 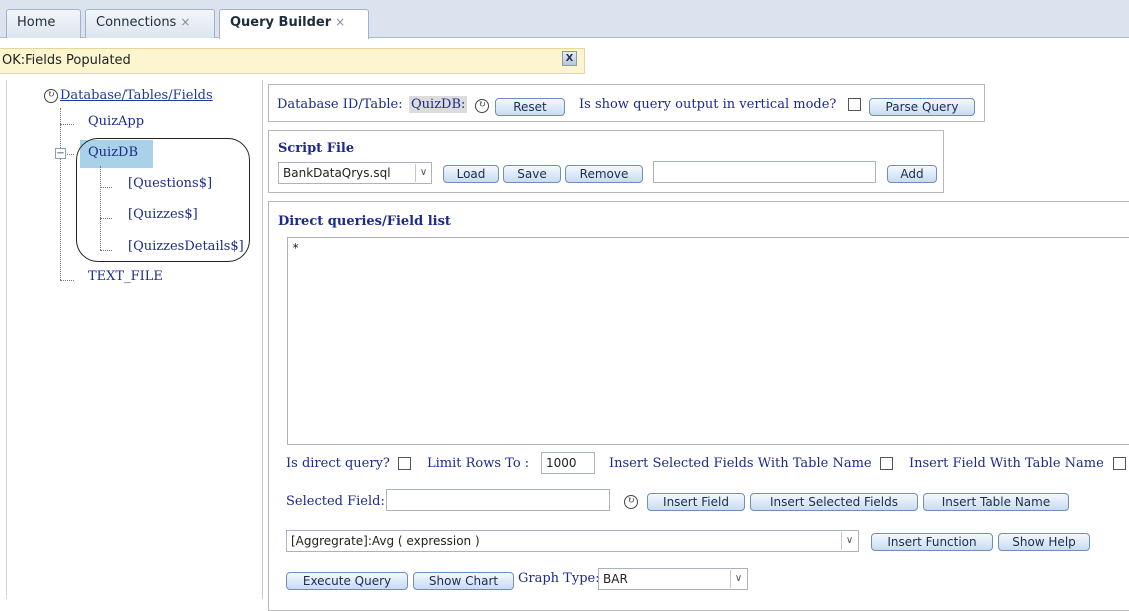 I want to click on selected-field-input, so click(x=498, y=500).